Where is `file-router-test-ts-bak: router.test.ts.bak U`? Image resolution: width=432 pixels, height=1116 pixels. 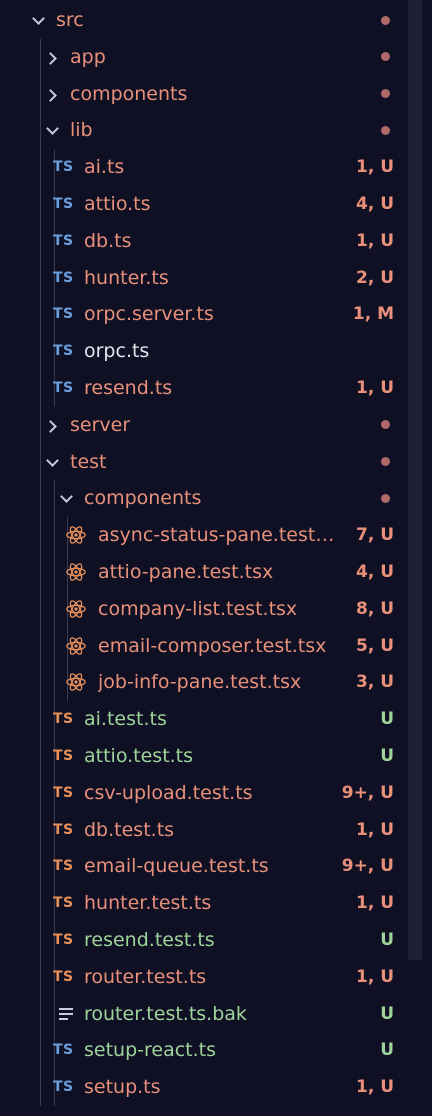 file-router-test-ts-bak: router.test.ts.bak U is located at coordinates (204, 1014).